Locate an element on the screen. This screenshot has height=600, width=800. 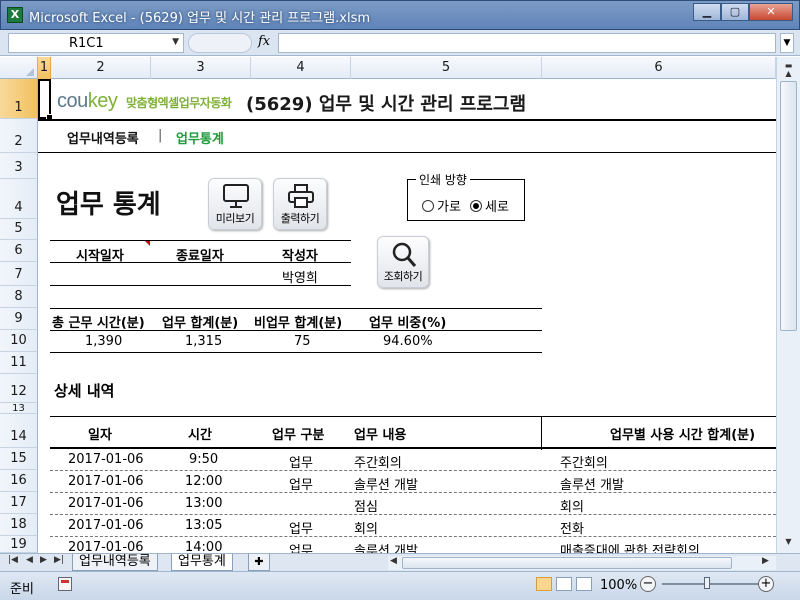
vertical-scrollbar: ▬ ▲ ▼ is located at coordinates (788, 305).